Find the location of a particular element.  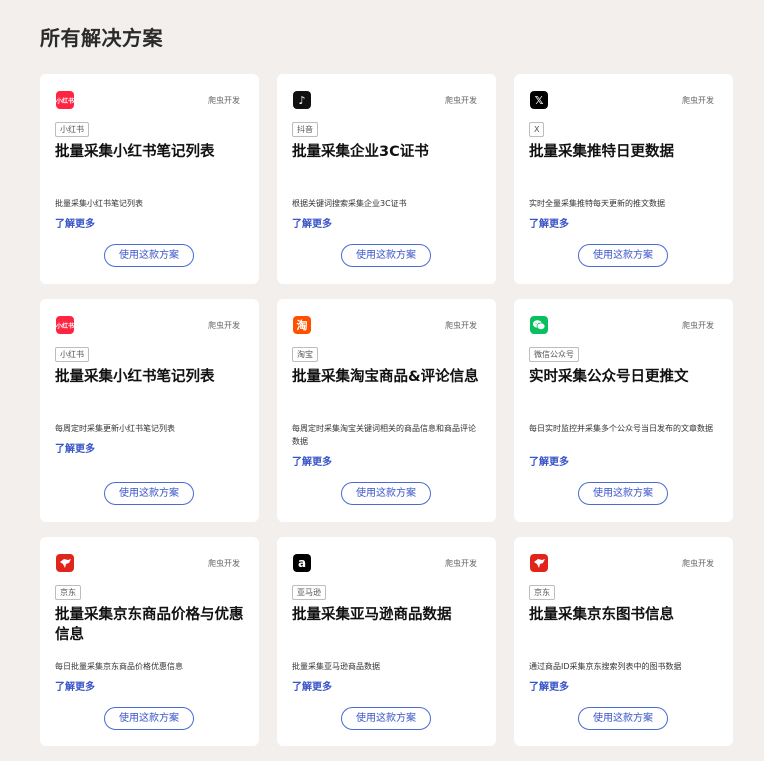

card-description: 每周定时采集淘宝关键词相关的商品信息和商品评论数据 is located at coordinates (384, 435).